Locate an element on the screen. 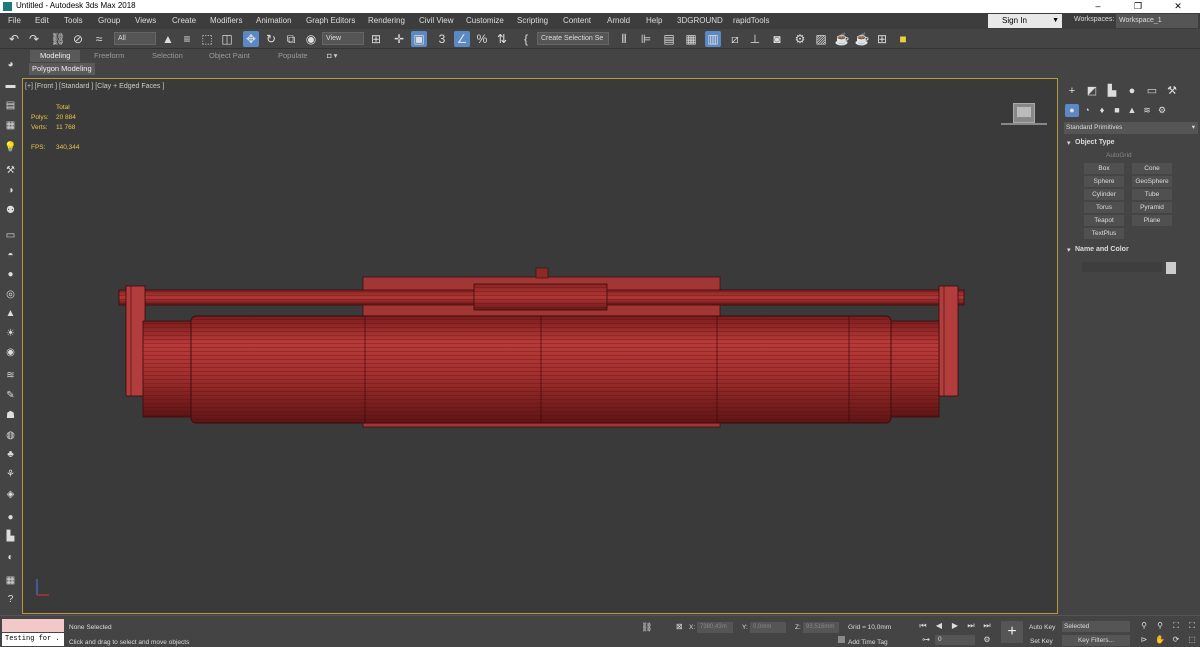  angle-snap-icon: ∠ is located at coordinates (462, 39).